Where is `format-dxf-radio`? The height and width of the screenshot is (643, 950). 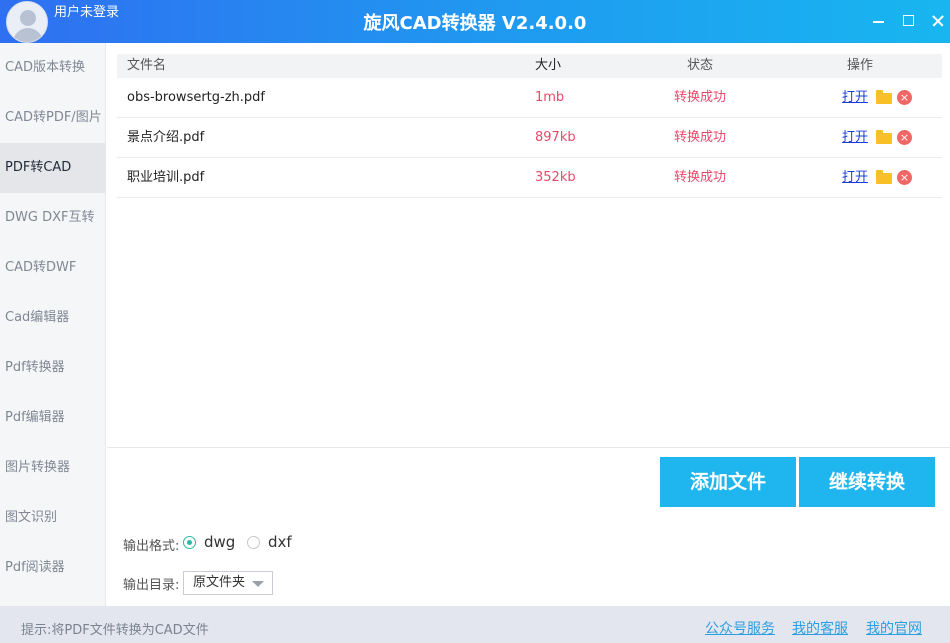 format-dxf-radio is located at coordinates (253, 542).